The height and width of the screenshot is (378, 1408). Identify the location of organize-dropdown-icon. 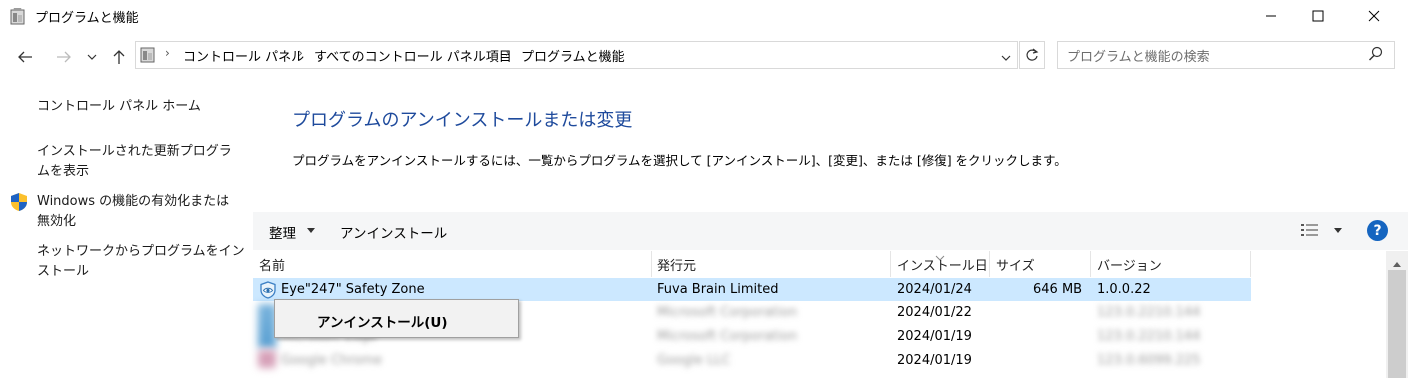
(311, 230).